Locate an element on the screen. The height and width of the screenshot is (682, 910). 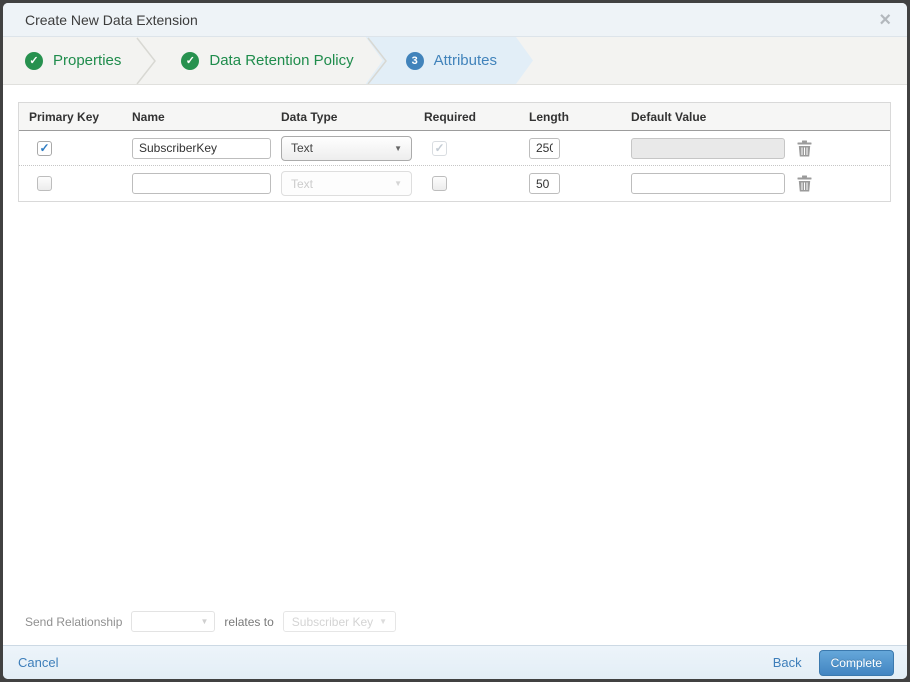
modal-footer: Cancel Back Complete is located at coordinates (455, 662).